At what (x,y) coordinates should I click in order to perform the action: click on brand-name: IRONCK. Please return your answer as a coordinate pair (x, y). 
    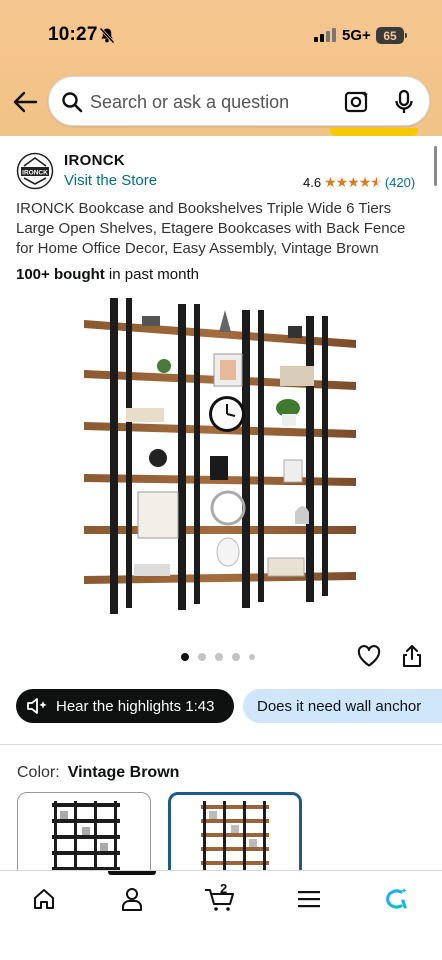
    Looking at the image, I should click on (94, 160).